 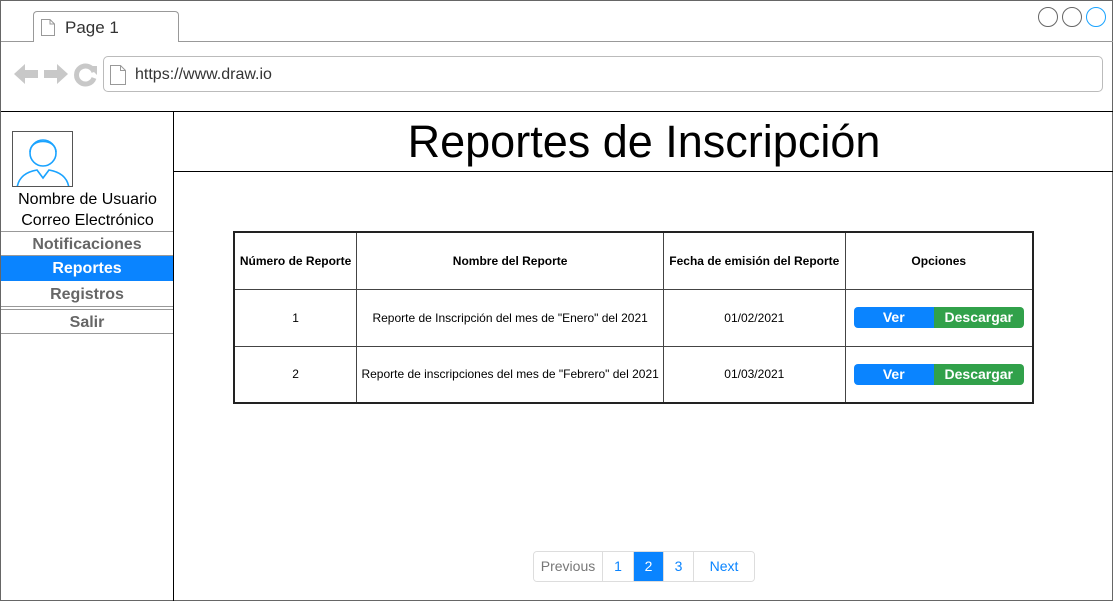 What do you see at coordinates (643, 142) in the screenshot?
I see `page-title: Reportes de Inscripción` at bounding box center [643, 142].